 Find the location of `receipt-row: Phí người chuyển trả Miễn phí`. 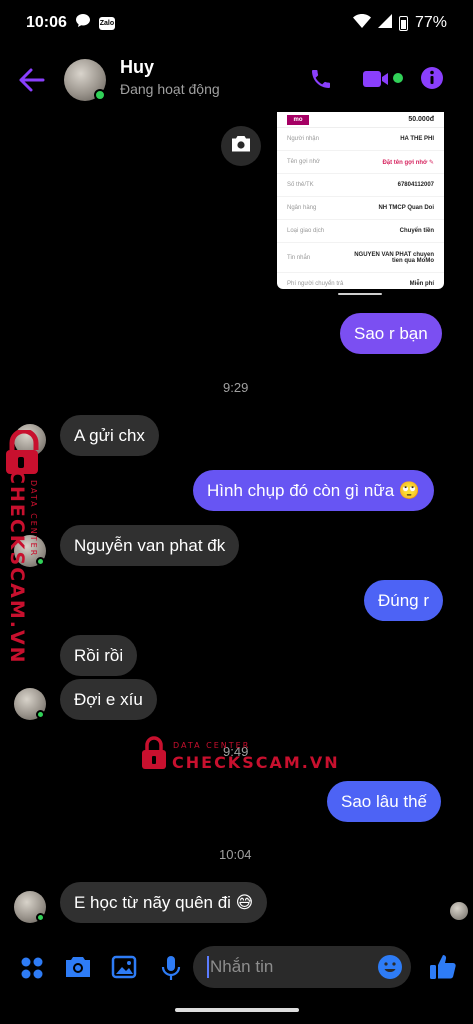

receipt-row: Phí người chuyển trả Miễn phí is located at coordinates (360, 281).